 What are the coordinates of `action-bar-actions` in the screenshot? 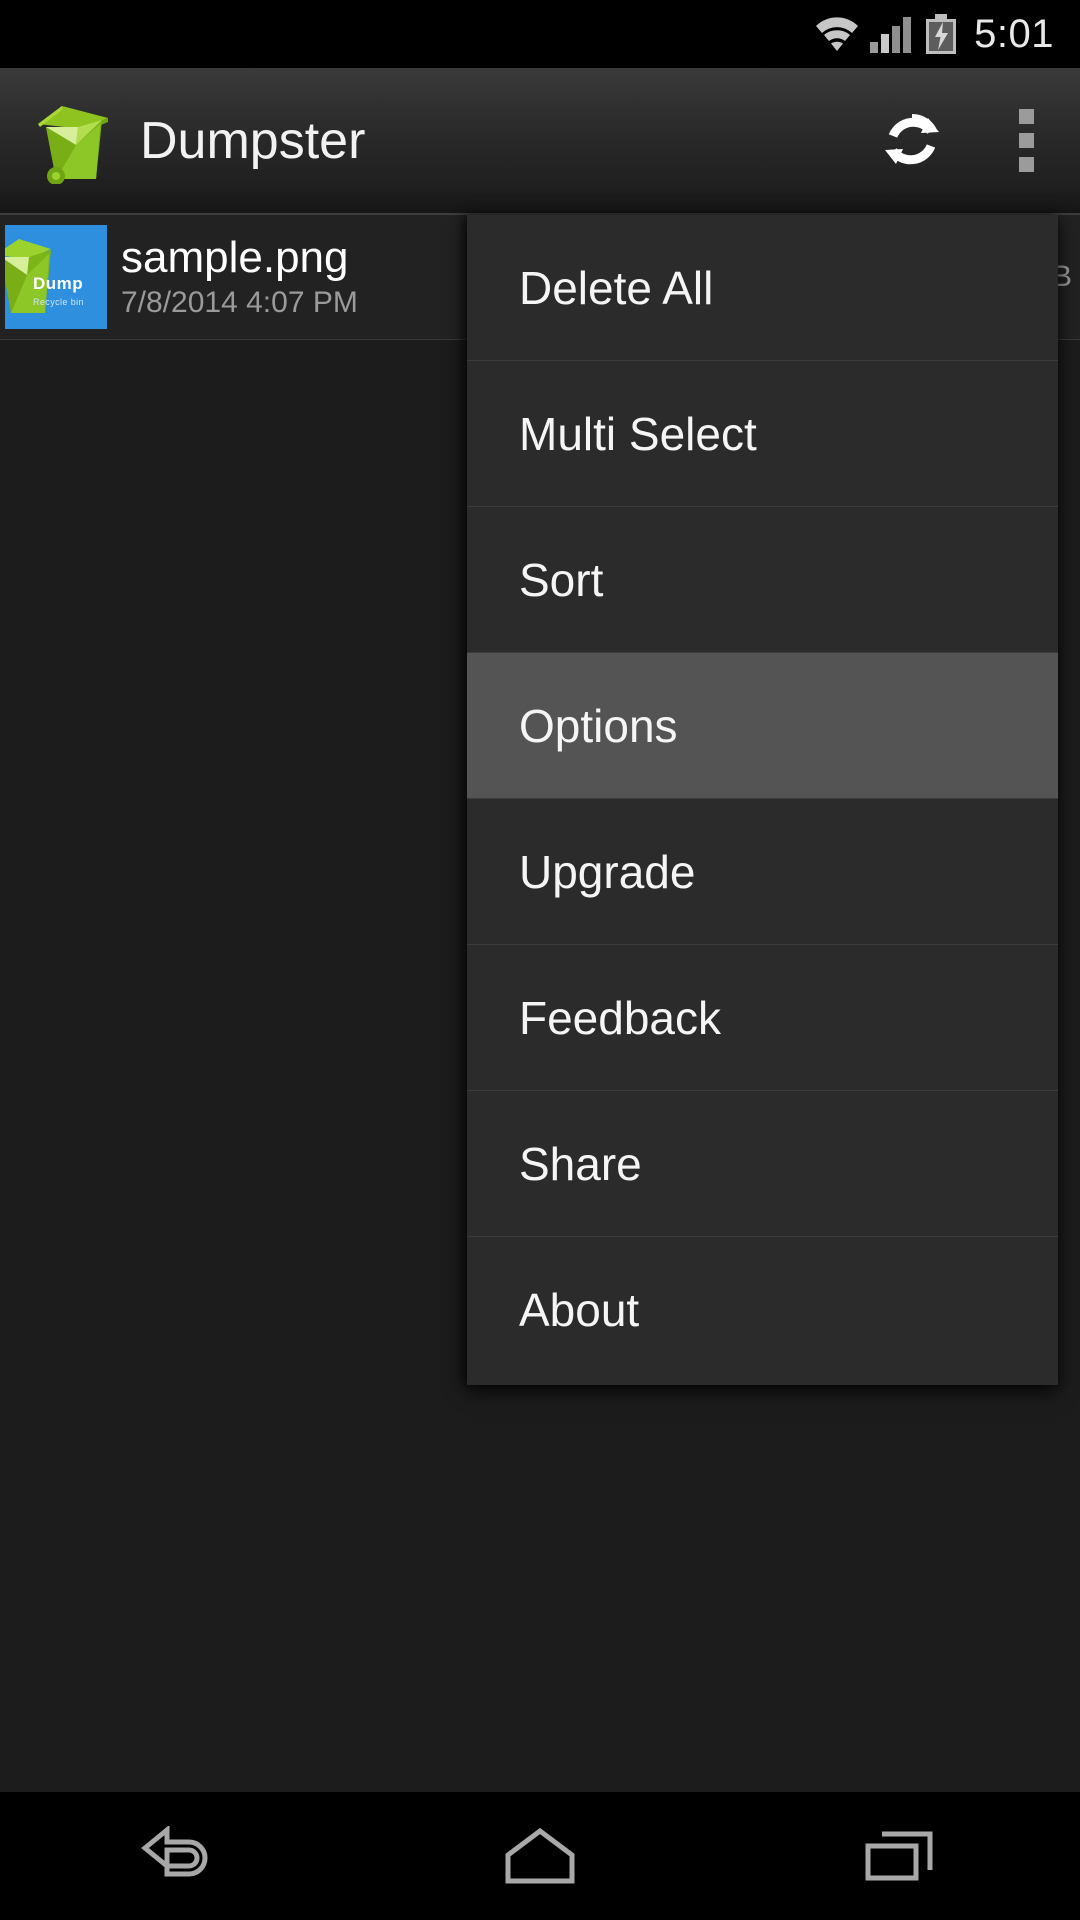 It's located at (966, 140).